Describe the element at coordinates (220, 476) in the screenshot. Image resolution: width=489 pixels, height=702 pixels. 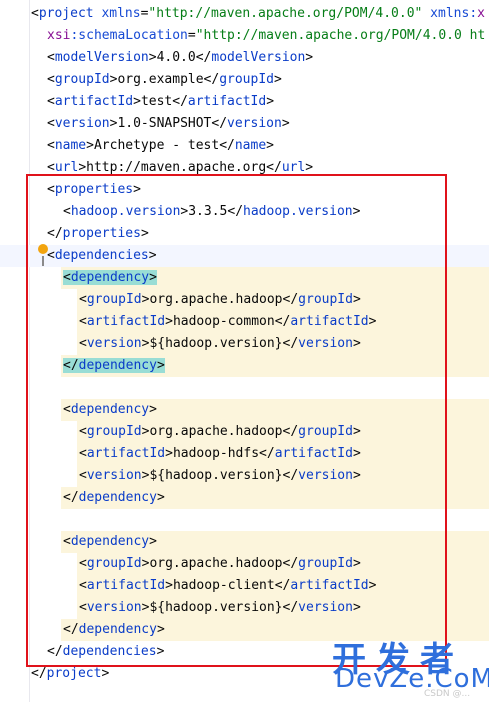
I see `code-text: <version>${hadoop.version}</version>` at that location.